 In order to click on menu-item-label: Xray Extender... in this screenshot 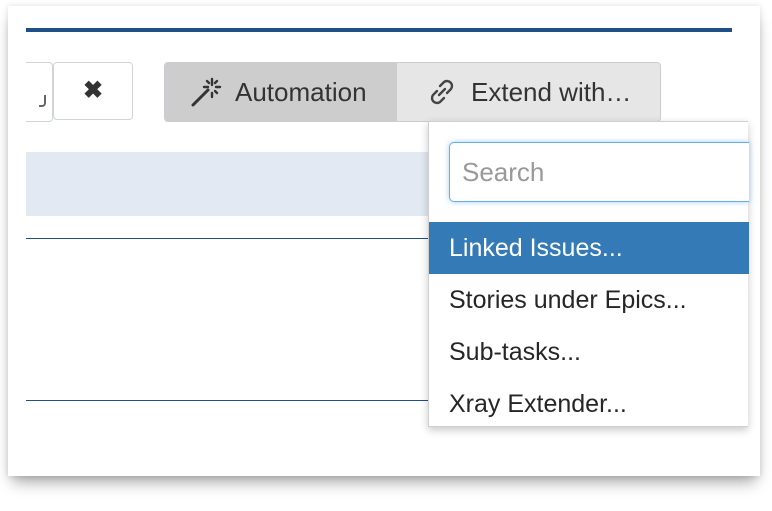, I will do `click(538, 403)`.